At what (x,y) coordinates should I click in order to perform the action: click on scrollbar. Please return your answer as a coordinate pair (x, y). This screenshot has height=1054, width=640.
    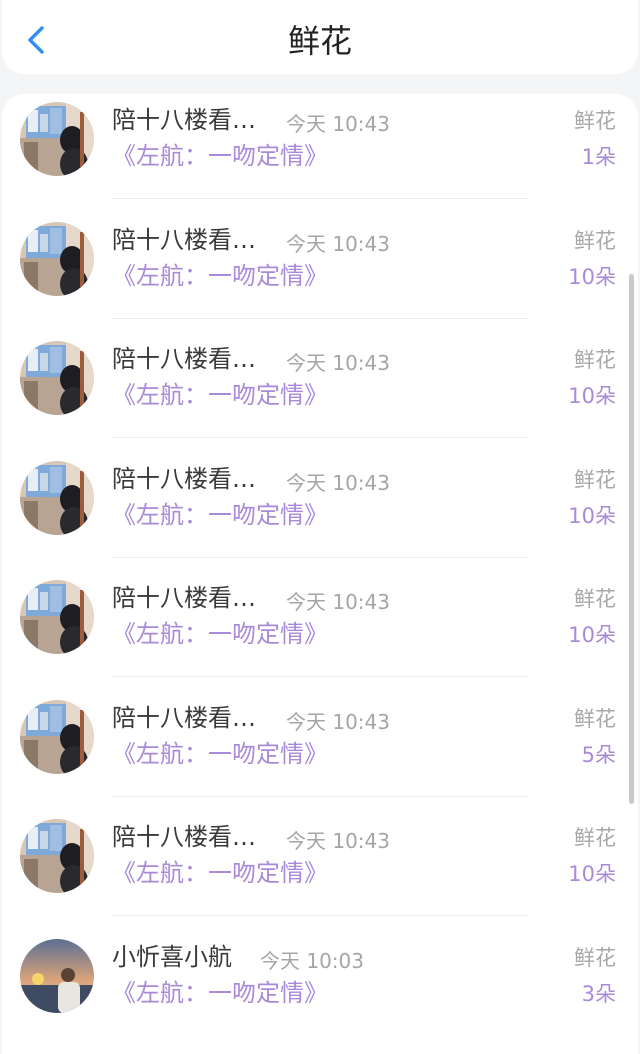
    Looking at the image, I should click on (631, 539).